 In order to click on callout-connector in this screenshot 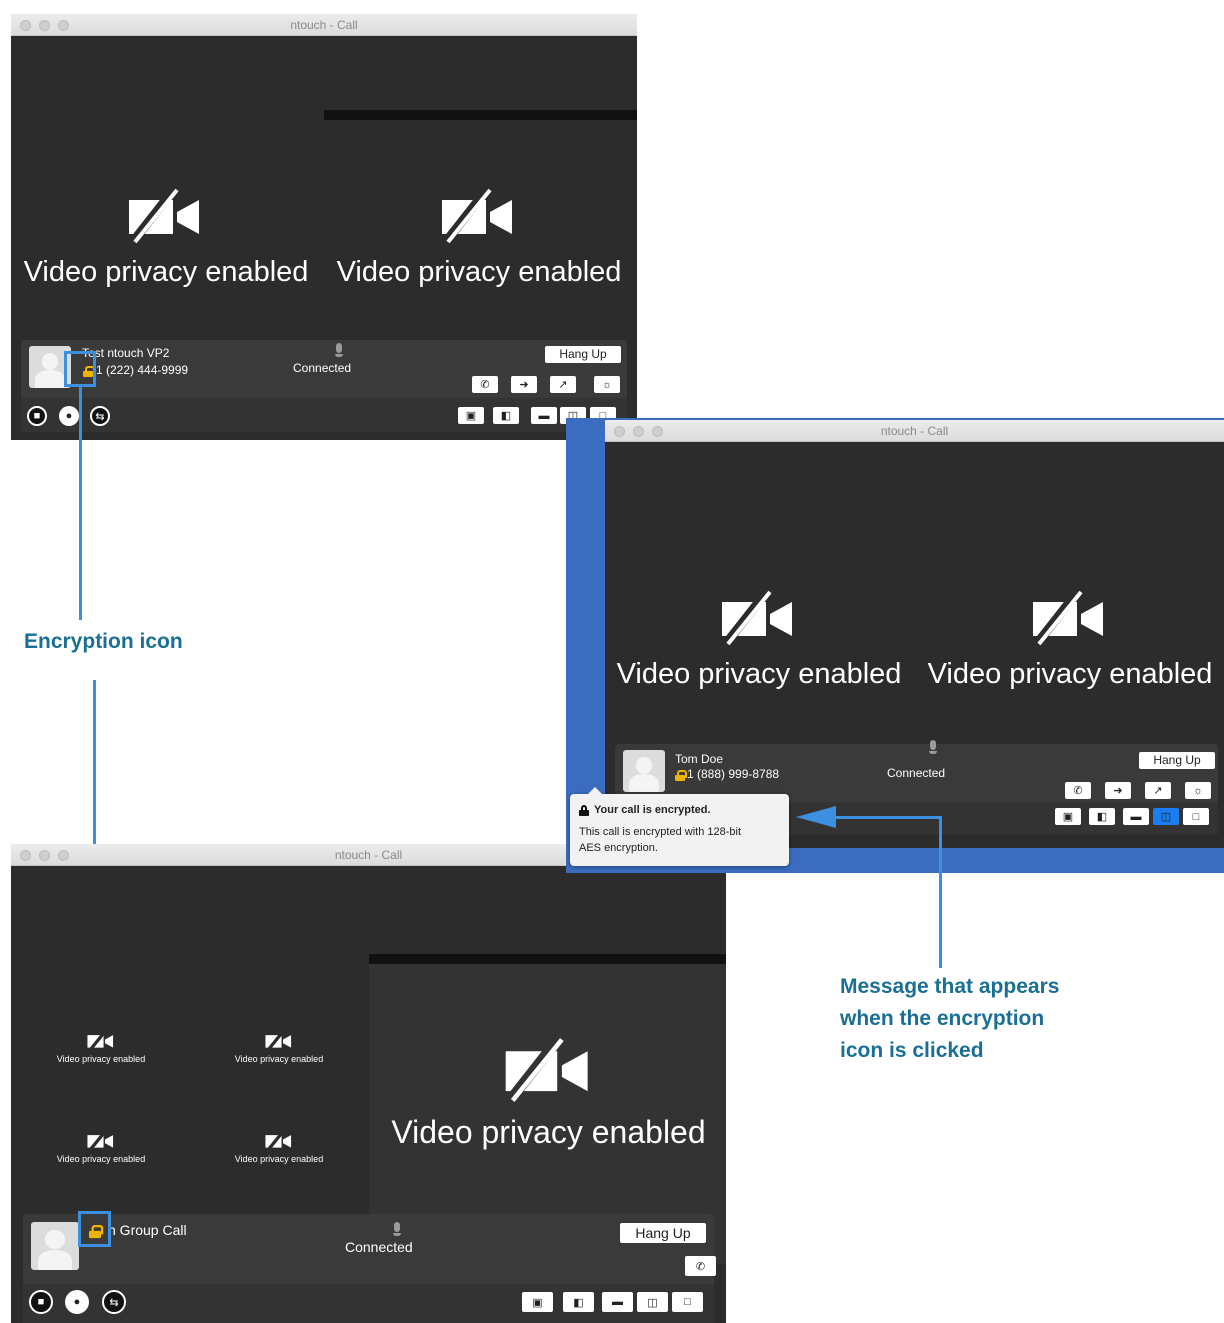, I will do `click(940, 892)`.